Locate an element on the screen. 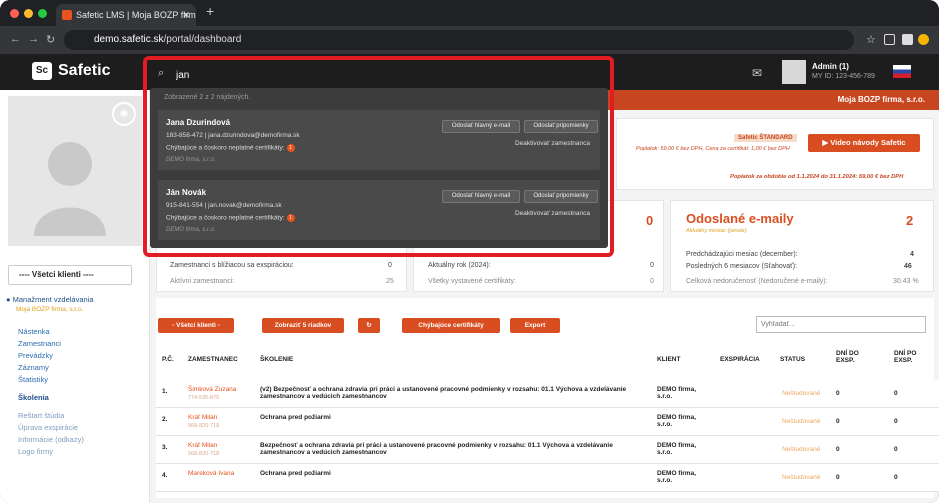 This screenshot has width=939, height=503. stat-label: Predchádzajúci mesiac (december): is located at coordinates (742, 254).